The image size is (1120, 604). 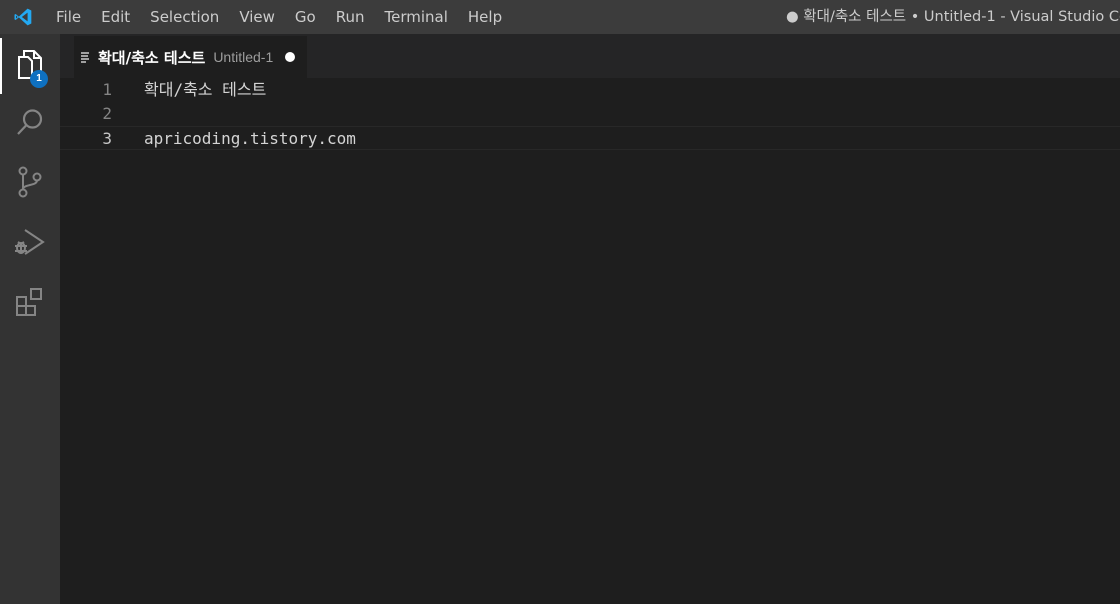 I want to click on activity-search, so click(x=30, y=124).